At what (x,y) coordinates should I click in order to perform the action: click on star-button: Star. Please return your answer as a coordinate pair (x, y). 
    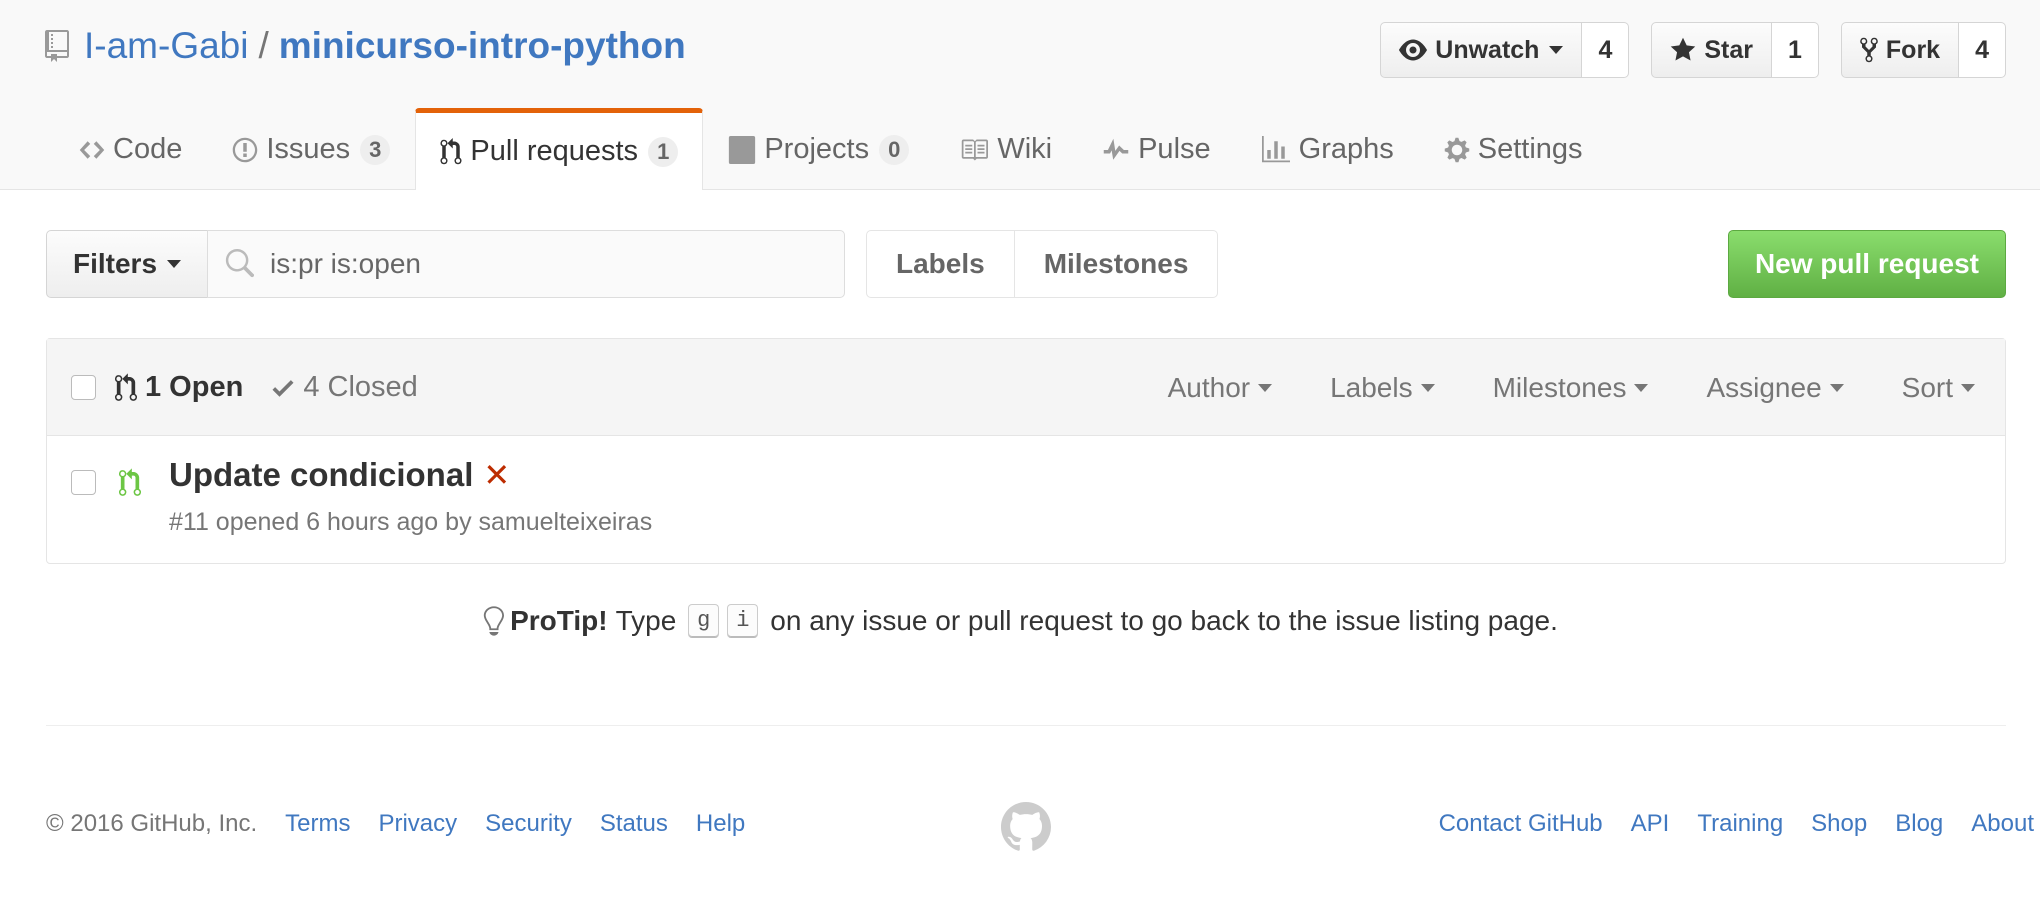
    Looking at the image, I should click on (1711, 50).